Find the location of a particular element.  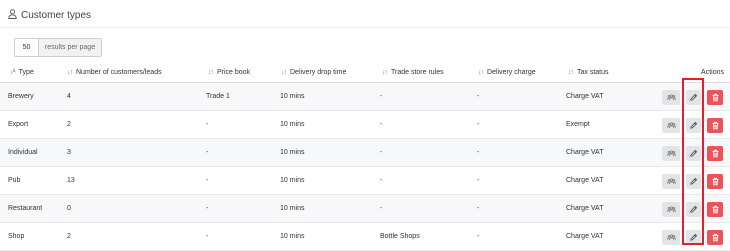

column-header-delivery-charge: ↓↑ Delivery charge is located at coordinates (507, 72).